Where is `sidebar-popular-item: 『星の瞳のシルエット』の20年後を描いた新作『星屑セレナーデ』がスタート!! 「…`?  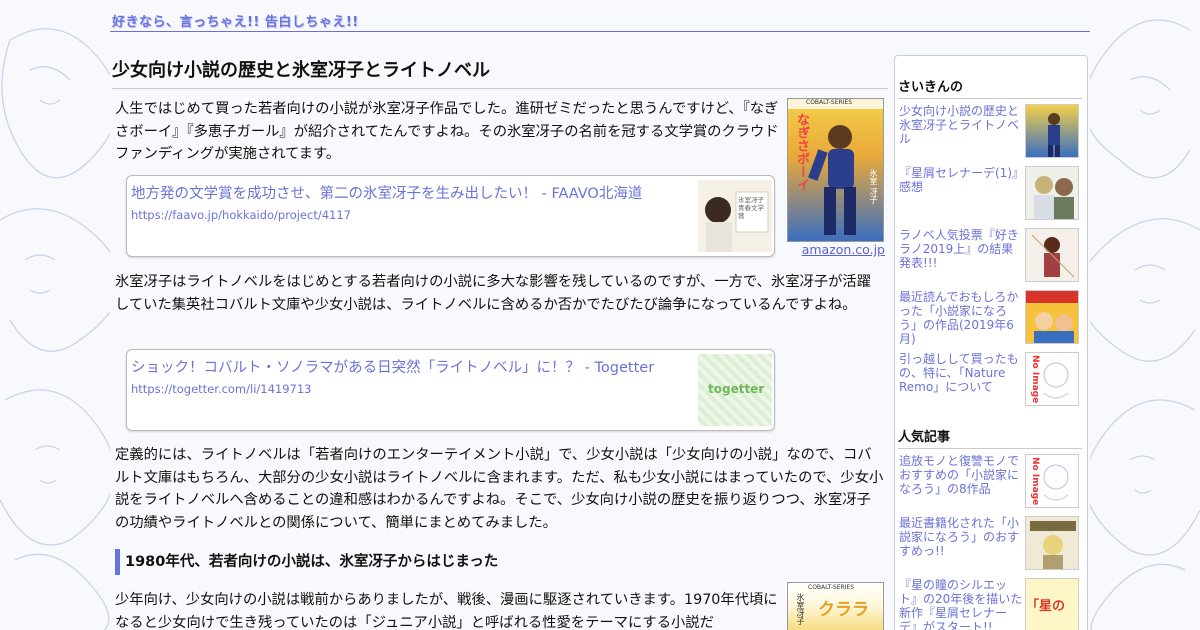
sidebar-popular-item: 『星の瞳のシルエット』の20年後を描いた新作『星屑セレナーデ』がスタート!! 「… is located at coordinates (991, 604).